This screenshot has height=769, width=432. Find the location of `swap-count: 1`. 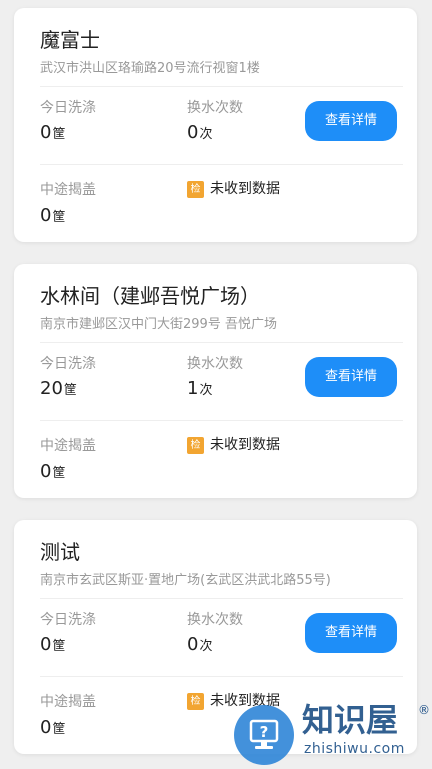

swap-count: 1 is located at coordinates (193, 388).